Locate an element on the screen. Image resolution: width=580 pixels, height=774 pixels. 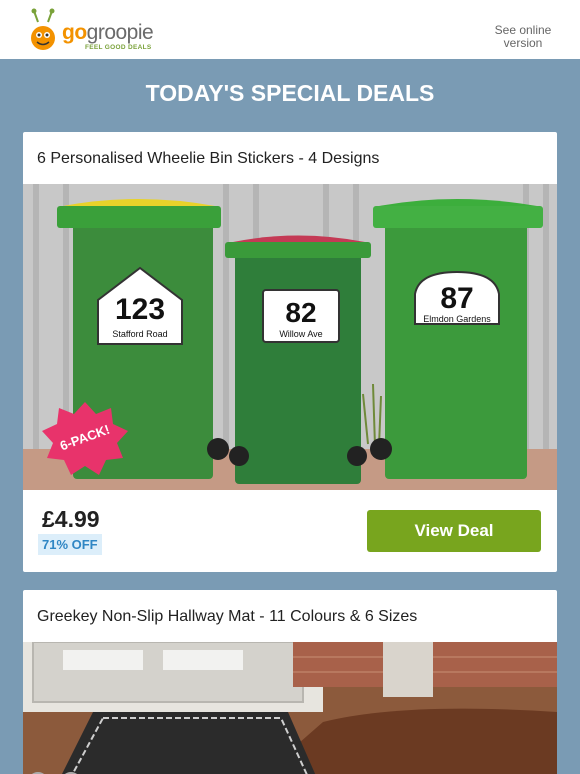
logo-wordmark: gogroopie is located at coordinates (108, 32).